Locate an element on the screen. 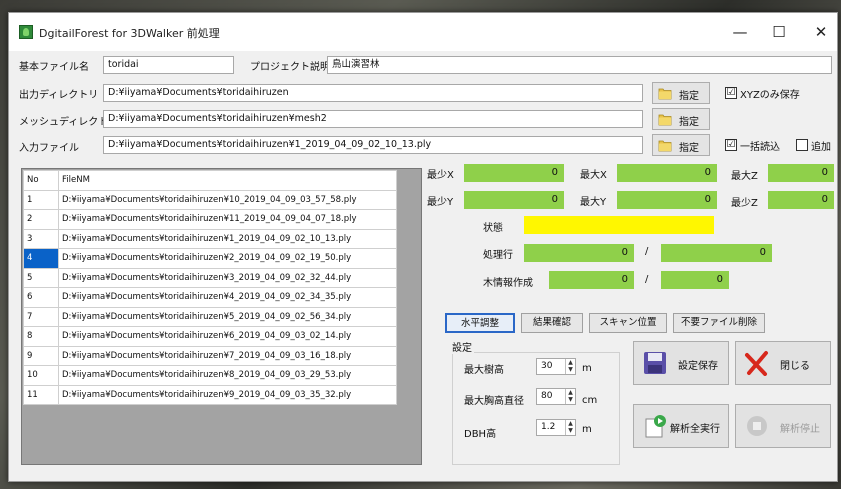 The image size is (841, 489). close-button: 閉じる is located at coordinates (783, 363).